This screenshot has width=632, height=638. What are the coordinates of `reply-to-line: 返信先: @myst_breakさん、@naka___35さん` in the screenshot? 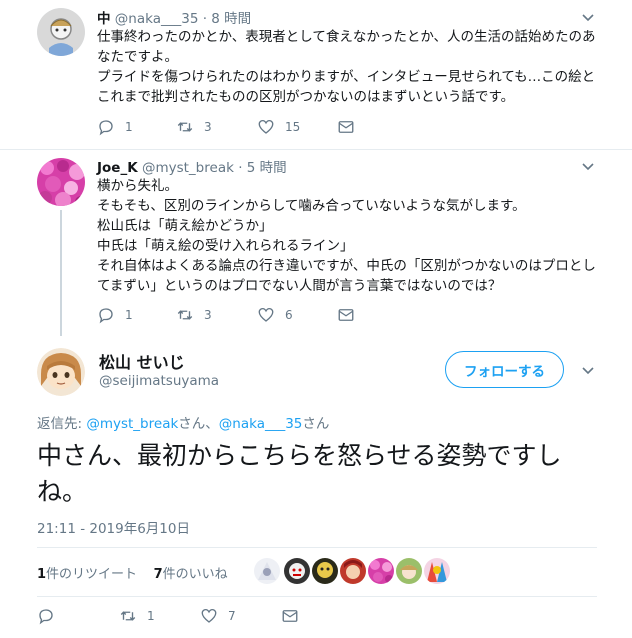 It's located at (183, 422).